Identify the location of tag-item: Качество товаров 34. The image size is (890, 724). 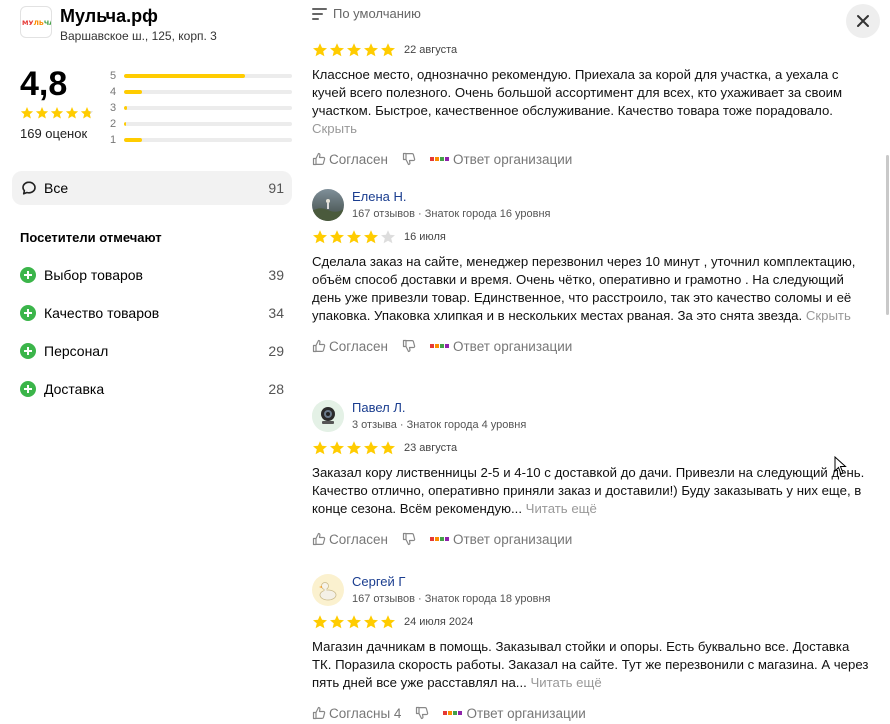
(152, 313).